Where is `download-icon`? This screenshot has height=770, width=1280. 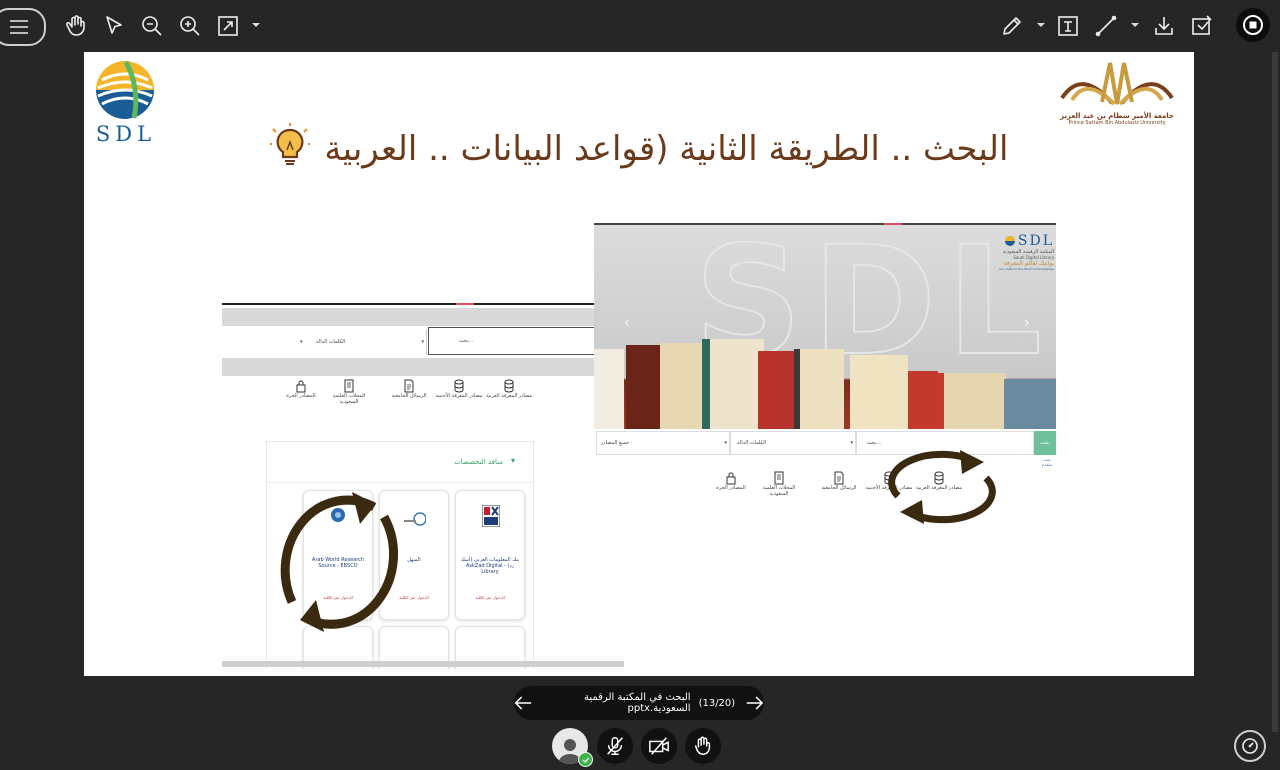
download-icon is located at coordinates (1164, 26).